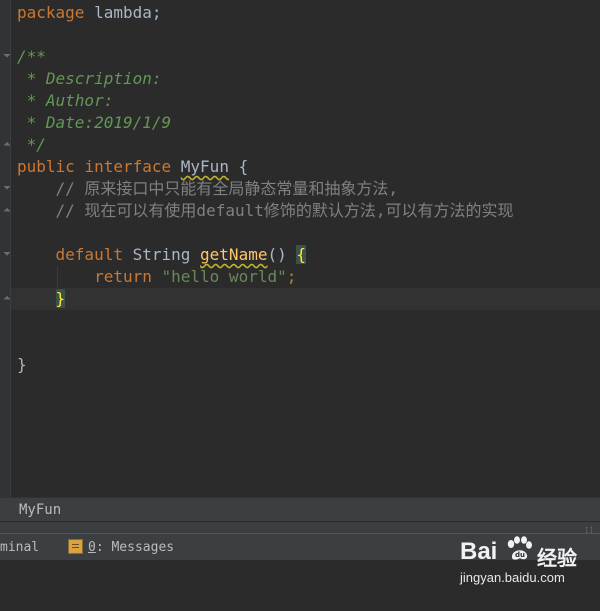  Describe the element at coordinates (479, 551) in the screenshot. I see `watermark-brand: Bai` at that location.